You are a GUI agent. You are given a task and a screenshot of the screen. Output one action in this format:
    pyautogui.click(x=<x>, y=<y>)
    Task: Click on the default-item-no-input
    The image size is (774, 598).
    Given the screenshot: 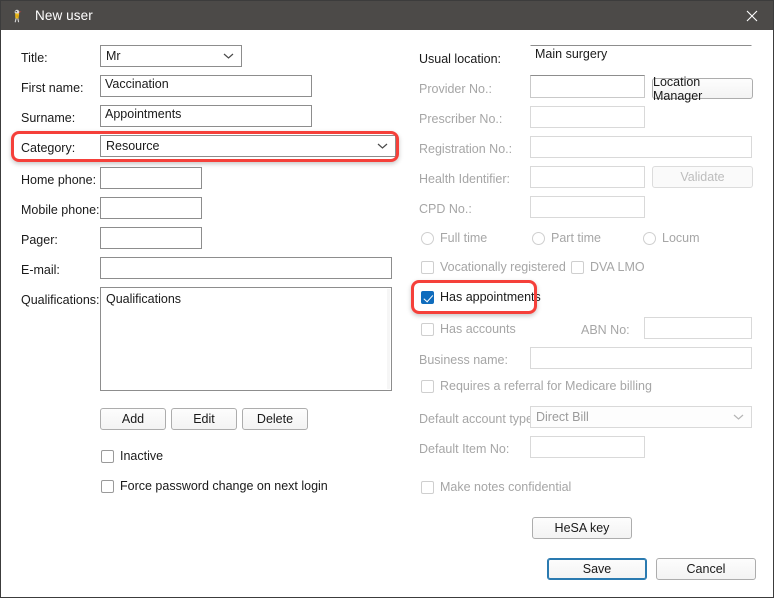 What is the action you would take?
    pyautogui.click(x=587, y=447)
    